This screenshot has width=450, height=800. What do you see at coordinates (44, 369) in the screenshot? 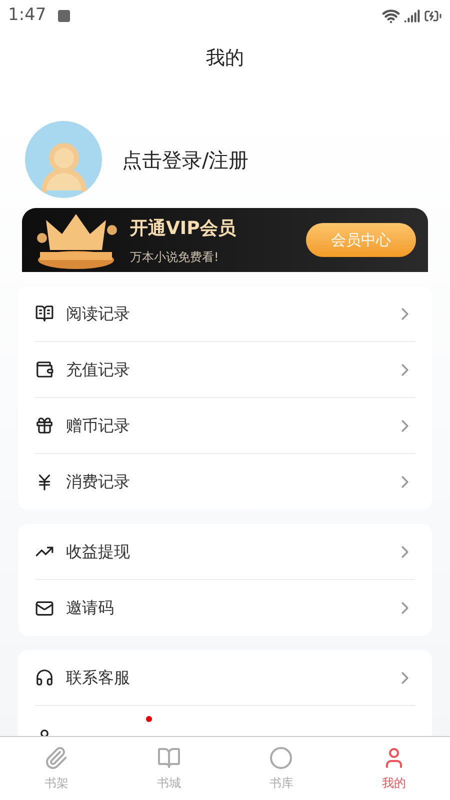
I see `wallet-icon` at bounding box center [44, 369].